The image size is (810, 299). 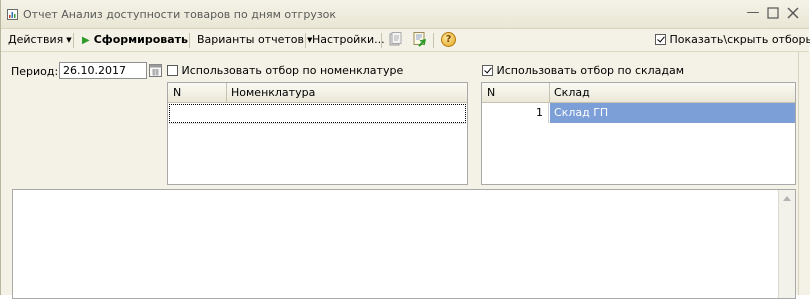 What do you see at coordinates (487, 70) in the screenshot?
I see `warehouse-filter-checkbox` at bounding box center [487, 70].